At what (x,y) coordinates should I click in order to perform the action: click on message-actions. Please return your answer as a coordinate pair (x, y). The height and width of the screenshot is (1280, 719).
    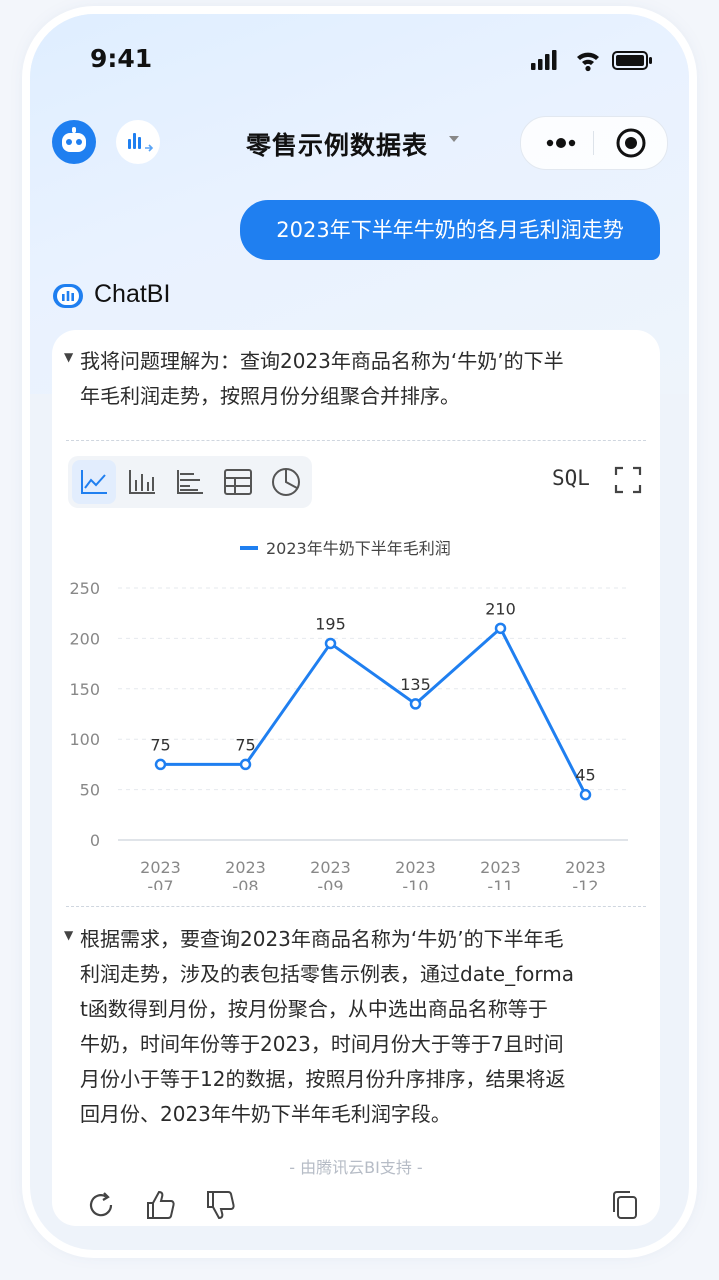
    Looking at the image, I should click on (356, 1204).